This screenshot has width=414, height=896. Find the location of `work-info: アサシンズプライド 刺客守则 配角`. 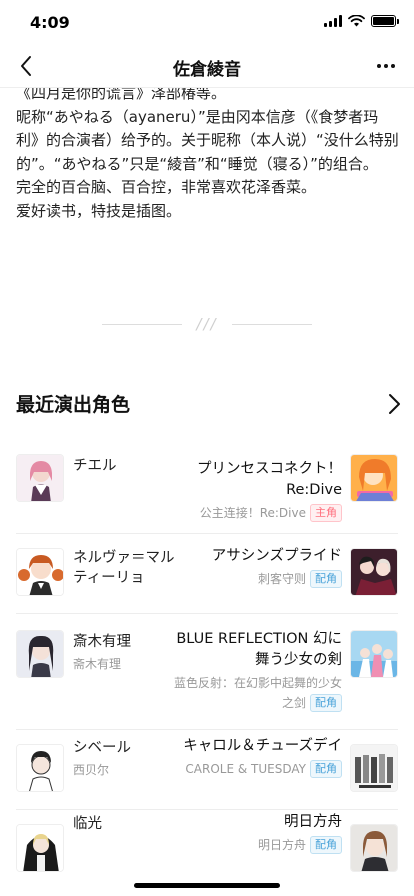

work-info: アサシンズプライド 刺客守则 配角 is located at coordinates (252, 567).